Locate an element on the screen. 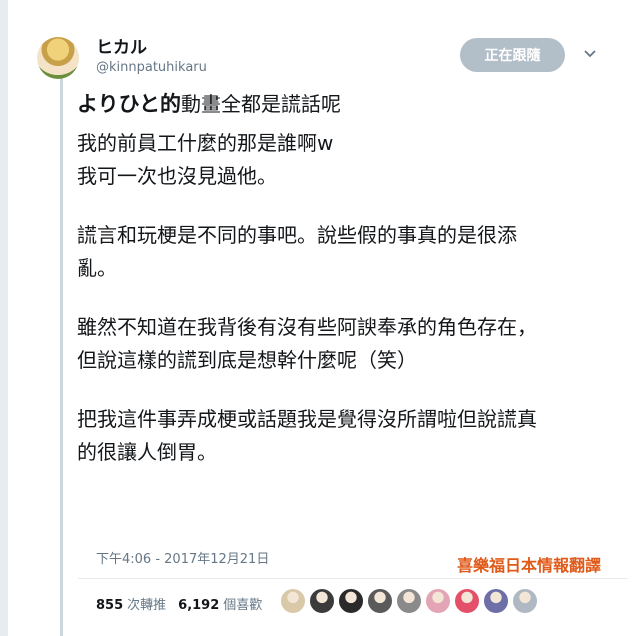 The width and height of the screenshot is (638, 636). tweet-line: 我的前員工什麼的那是誰啊w is located at coordinates (205, 143).